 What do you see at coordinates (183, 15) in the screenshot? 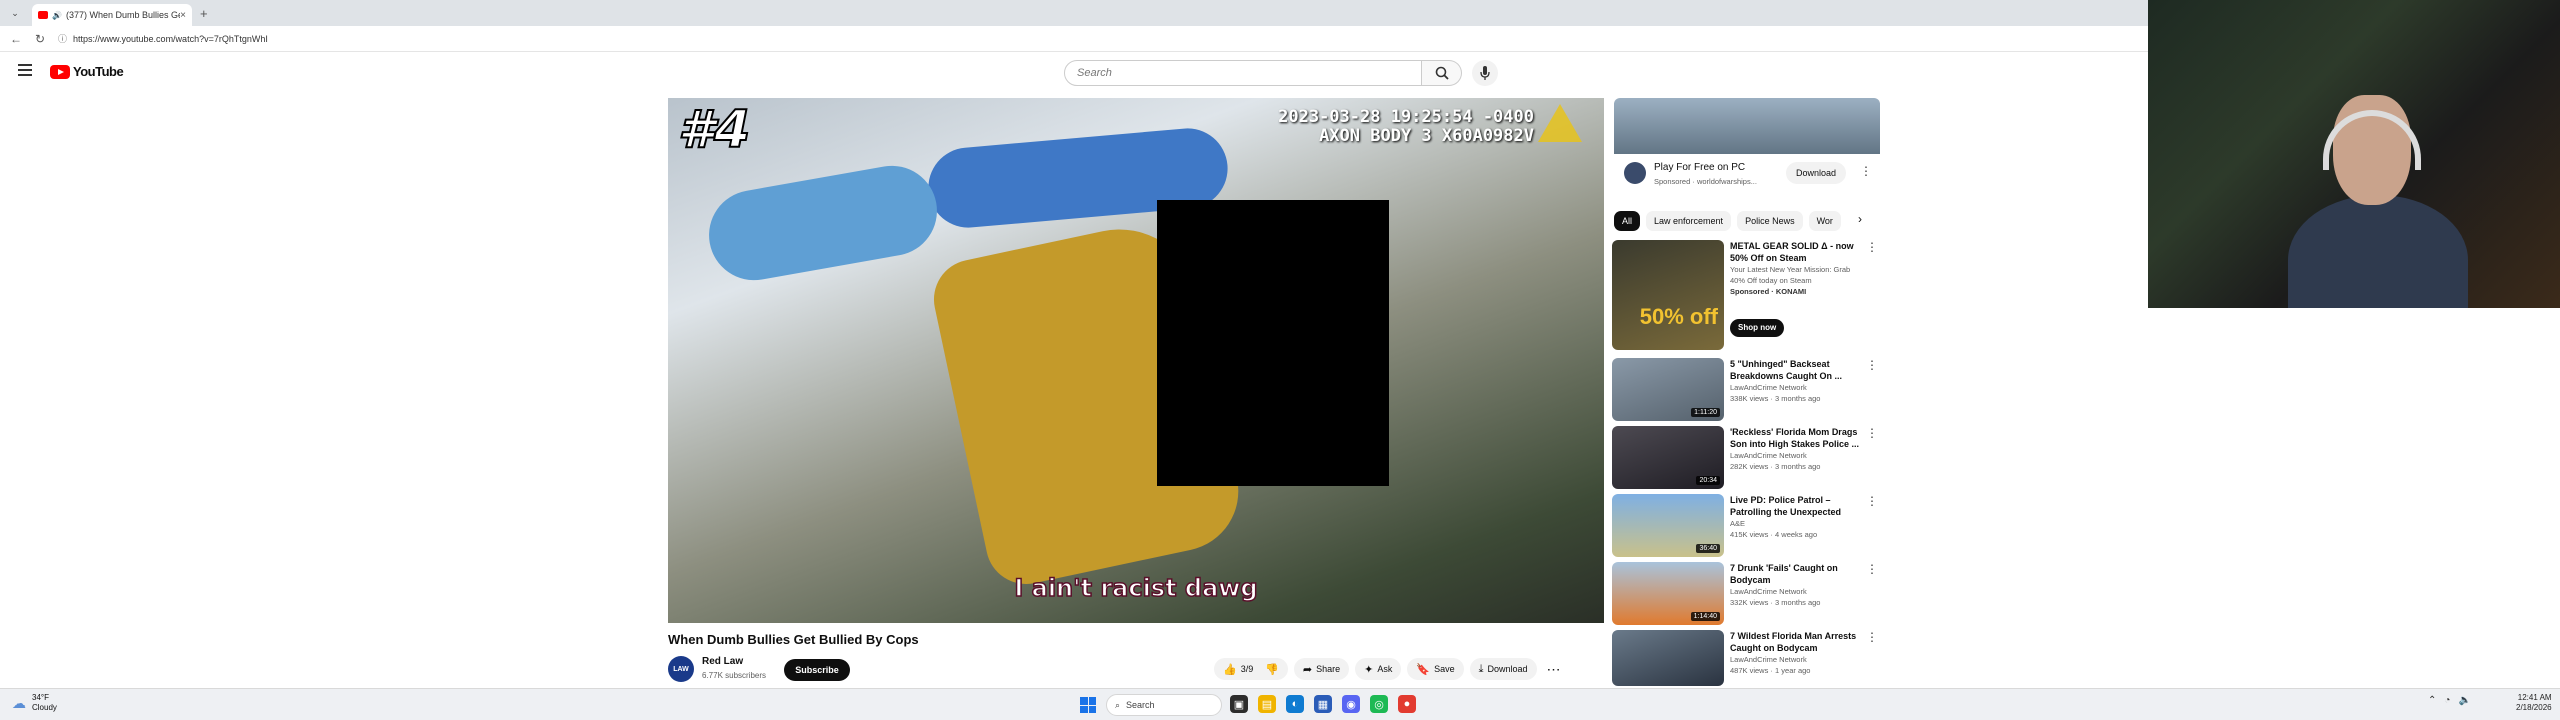
I see `tab-close-icon: ×` at bounding box center [183, 15].